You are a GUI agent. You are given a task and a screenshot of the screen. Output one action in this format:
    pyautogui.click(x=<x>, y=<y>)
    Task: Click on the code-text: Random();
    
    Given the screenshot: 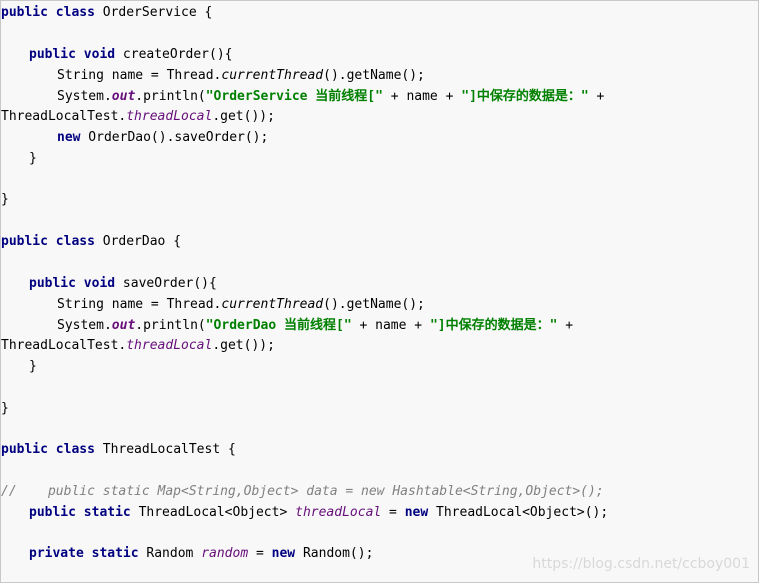 What is the action you would take?
    pyautogui.click(x=334, y=553)
    